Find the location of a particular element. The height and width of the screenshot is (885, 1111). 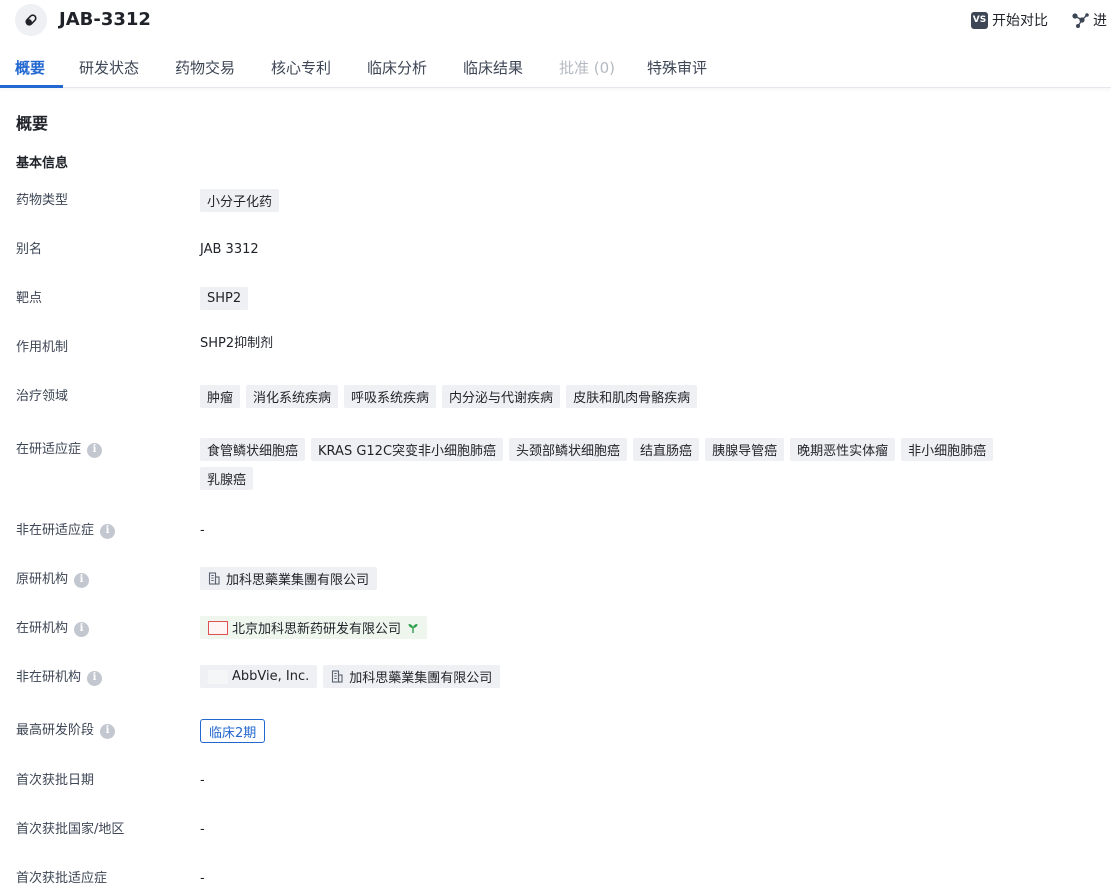

org-tag: 北京加科思新药研发有限公司 is located at coordinates (314, 627).